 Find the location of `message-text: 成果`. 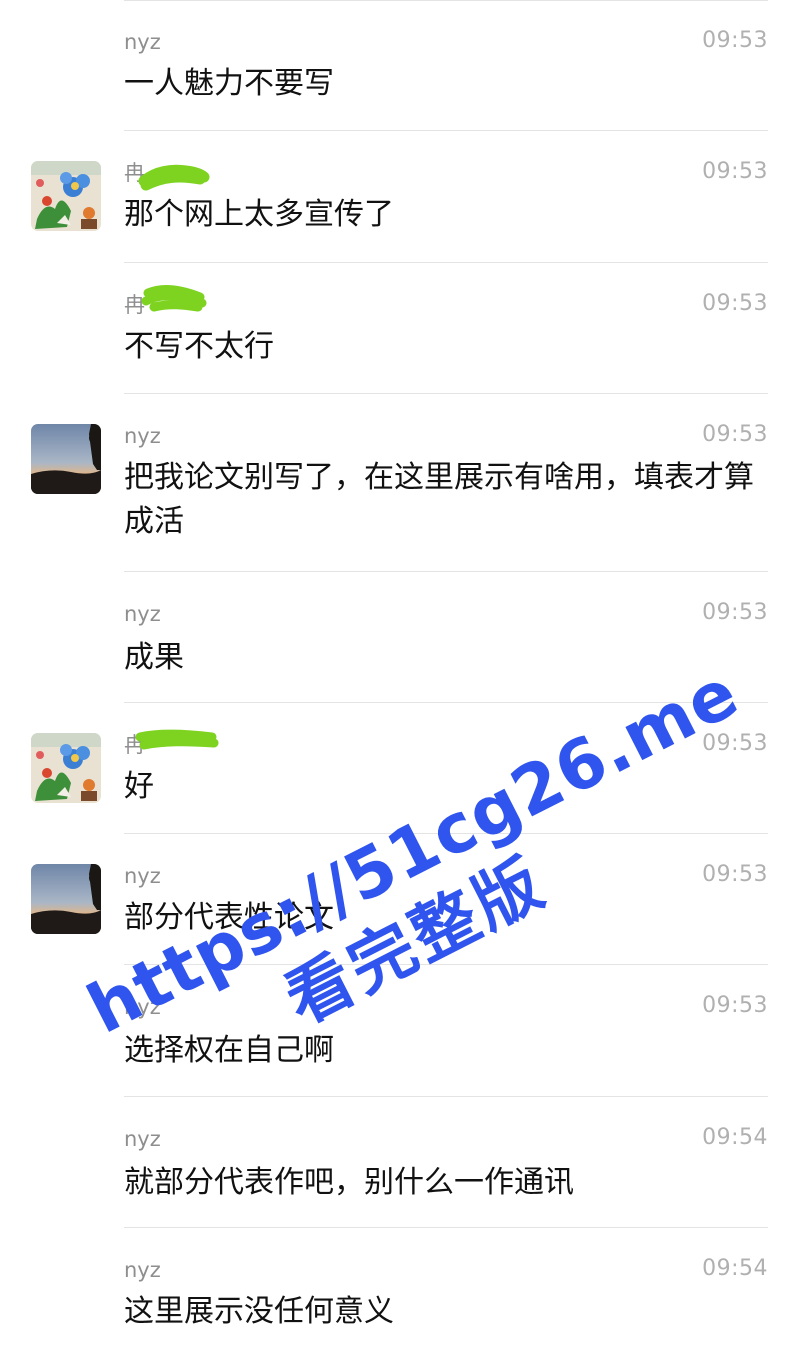

message-text: 成果 is located at coordinates (154, 657).